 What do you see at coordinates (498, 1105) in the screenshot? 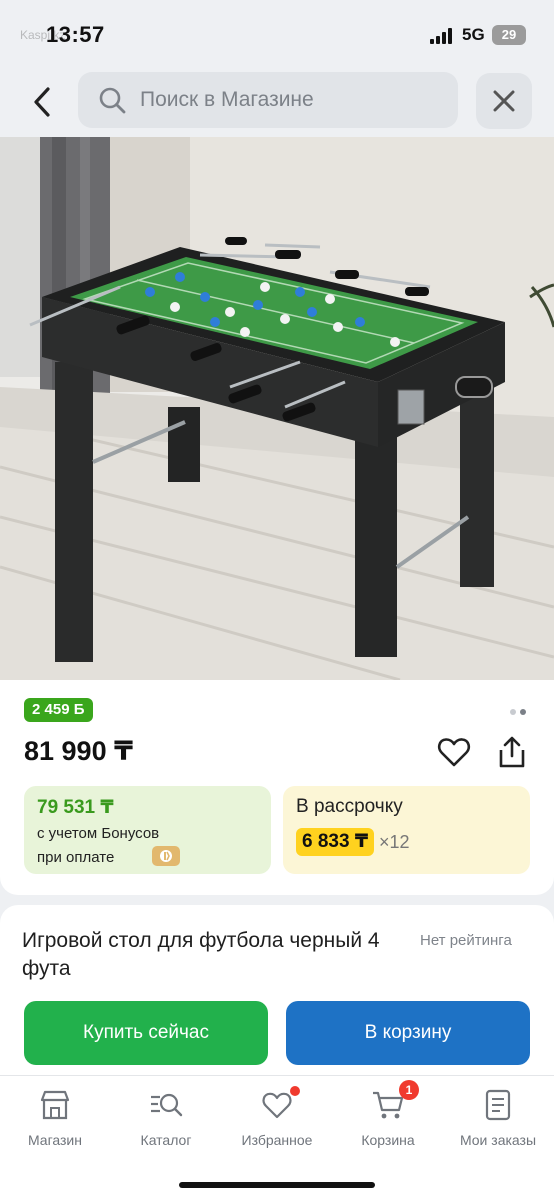
I see `orders-icon` at bounding box center [498, 1105].